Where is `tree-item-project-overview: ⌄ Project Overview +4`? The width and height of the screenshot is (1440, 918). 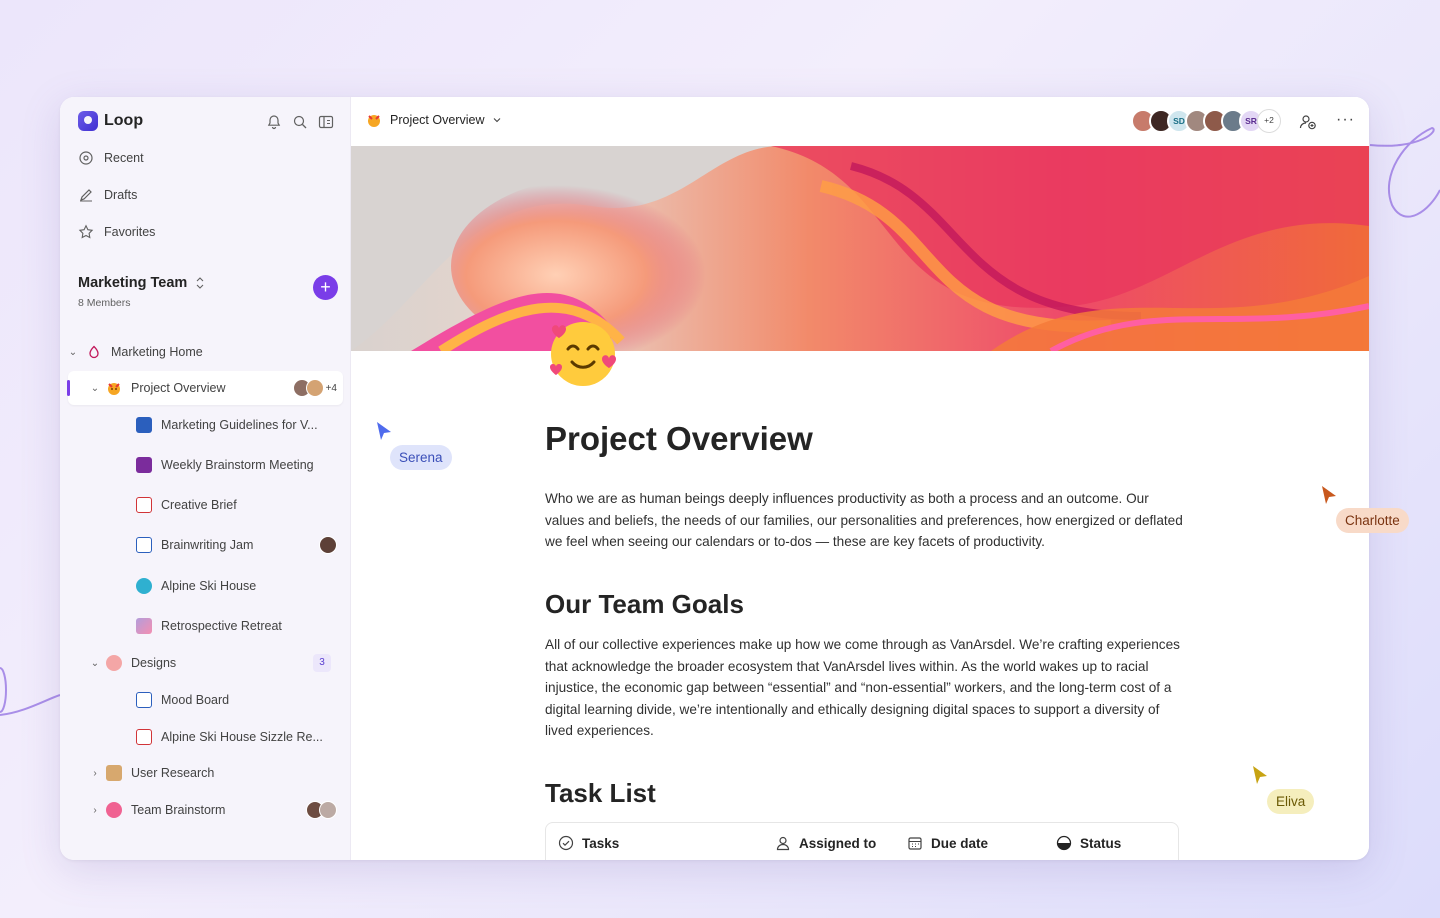
tree-item-project-overview: ⌄ Project Overview +4 is located at coordinates (205, 388).